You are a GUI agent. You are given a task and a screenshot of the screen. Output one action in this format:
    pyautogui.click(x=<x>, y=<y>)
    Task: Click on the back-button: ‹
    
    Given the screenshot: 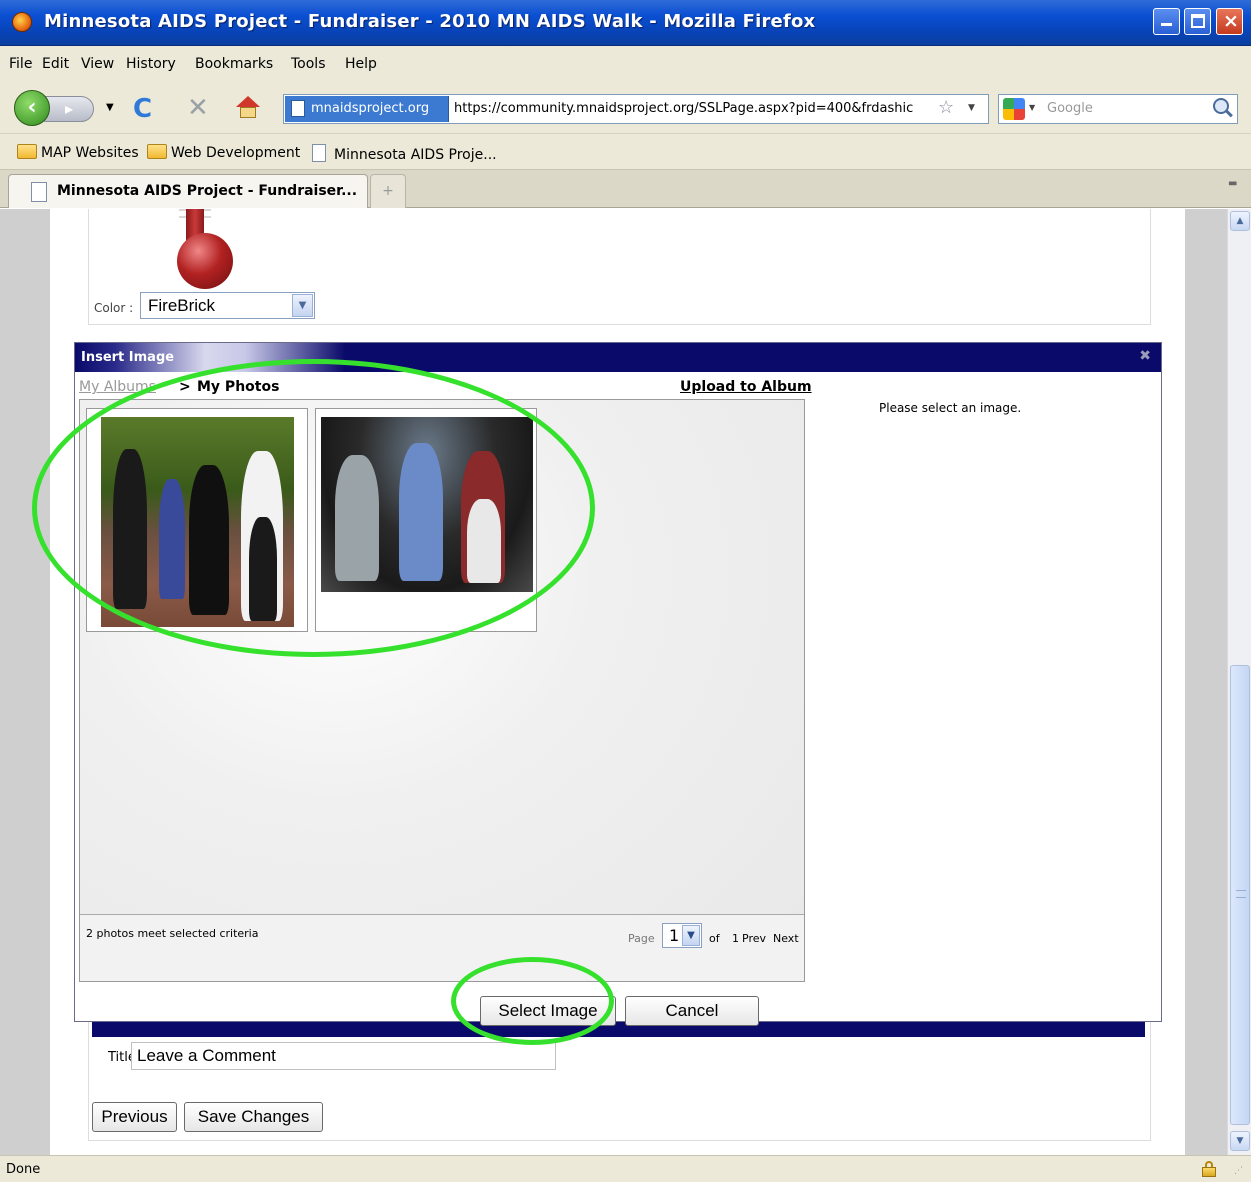 What is the action you would take?
    pyautogui.click(x=32, y=108)
    